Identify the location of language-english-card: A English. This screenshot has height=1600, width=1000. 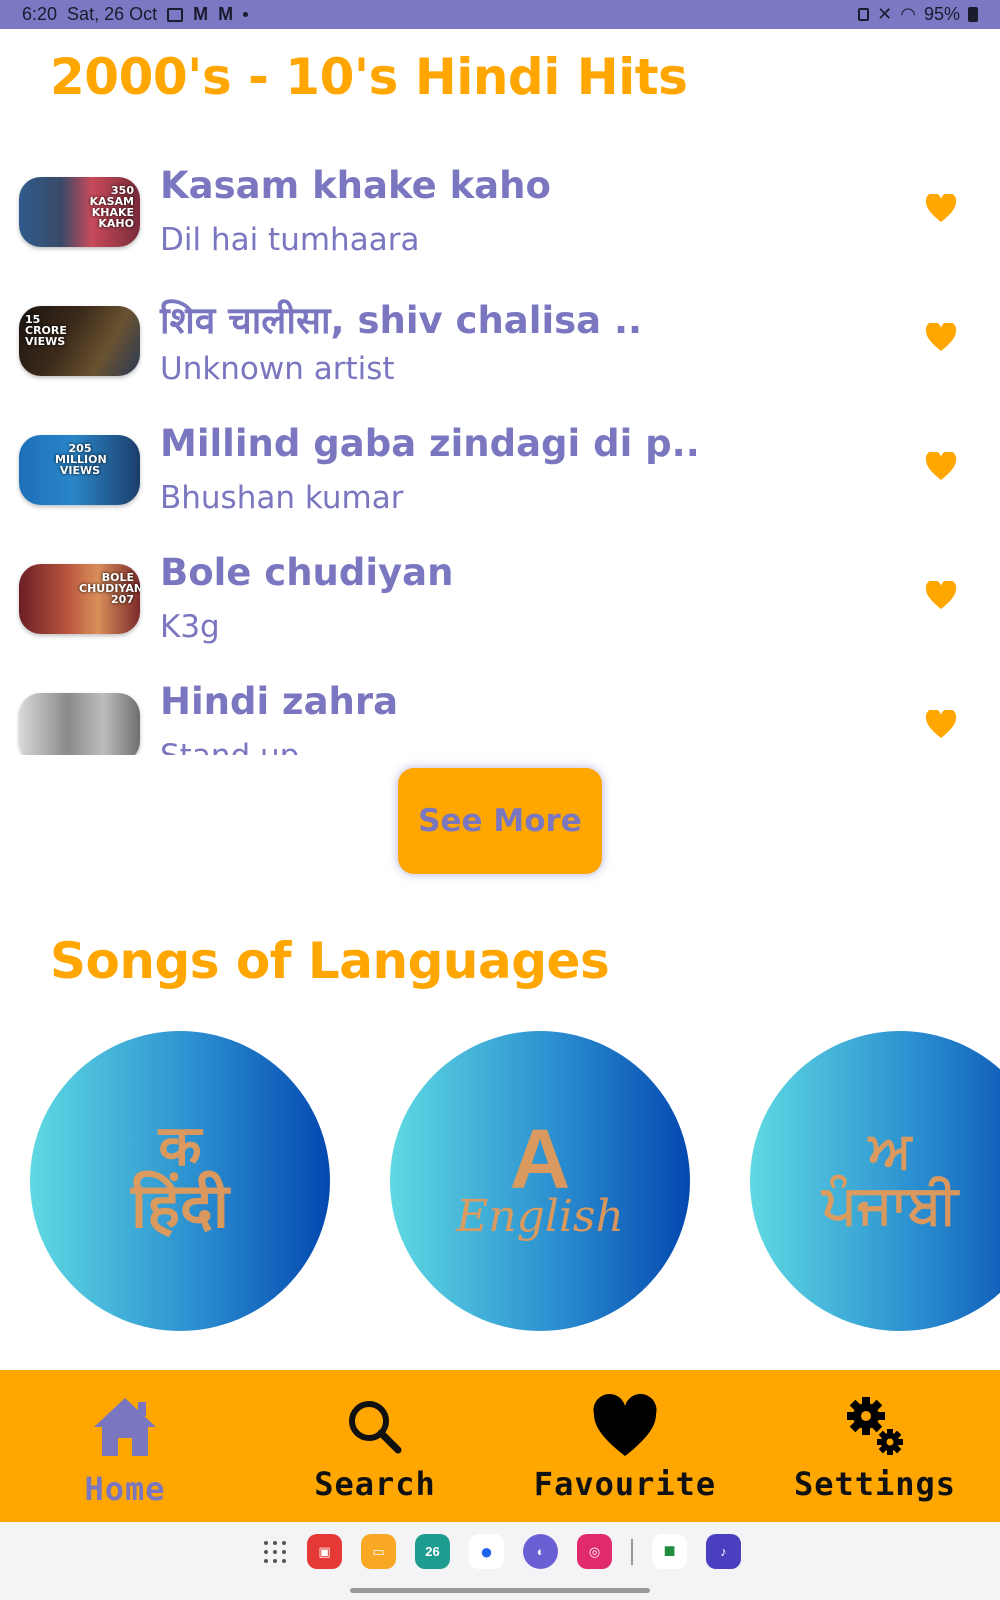
(540, 1181).